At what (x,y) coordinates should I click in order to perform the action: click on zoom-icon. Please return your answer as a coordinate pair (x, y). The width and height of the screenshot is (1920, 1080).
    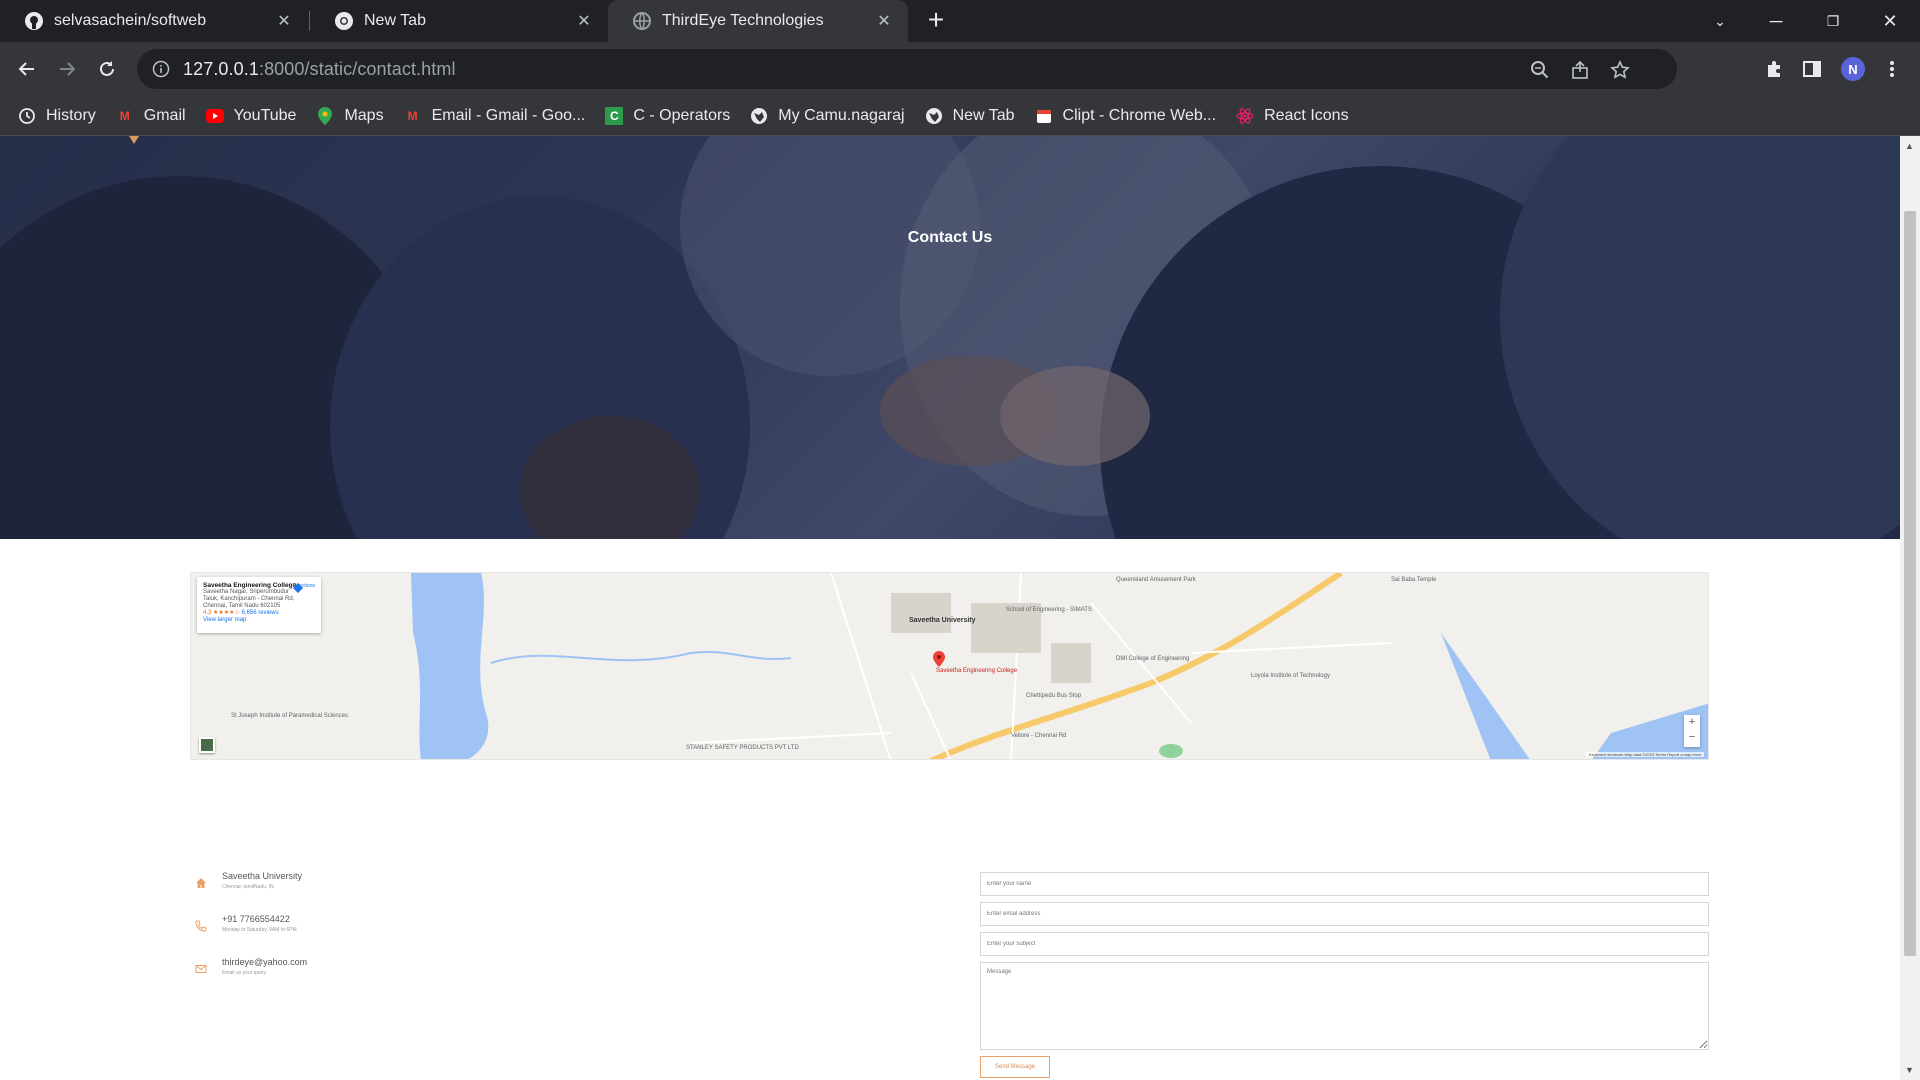
    Looking at the image, I should click on (1540, 70).